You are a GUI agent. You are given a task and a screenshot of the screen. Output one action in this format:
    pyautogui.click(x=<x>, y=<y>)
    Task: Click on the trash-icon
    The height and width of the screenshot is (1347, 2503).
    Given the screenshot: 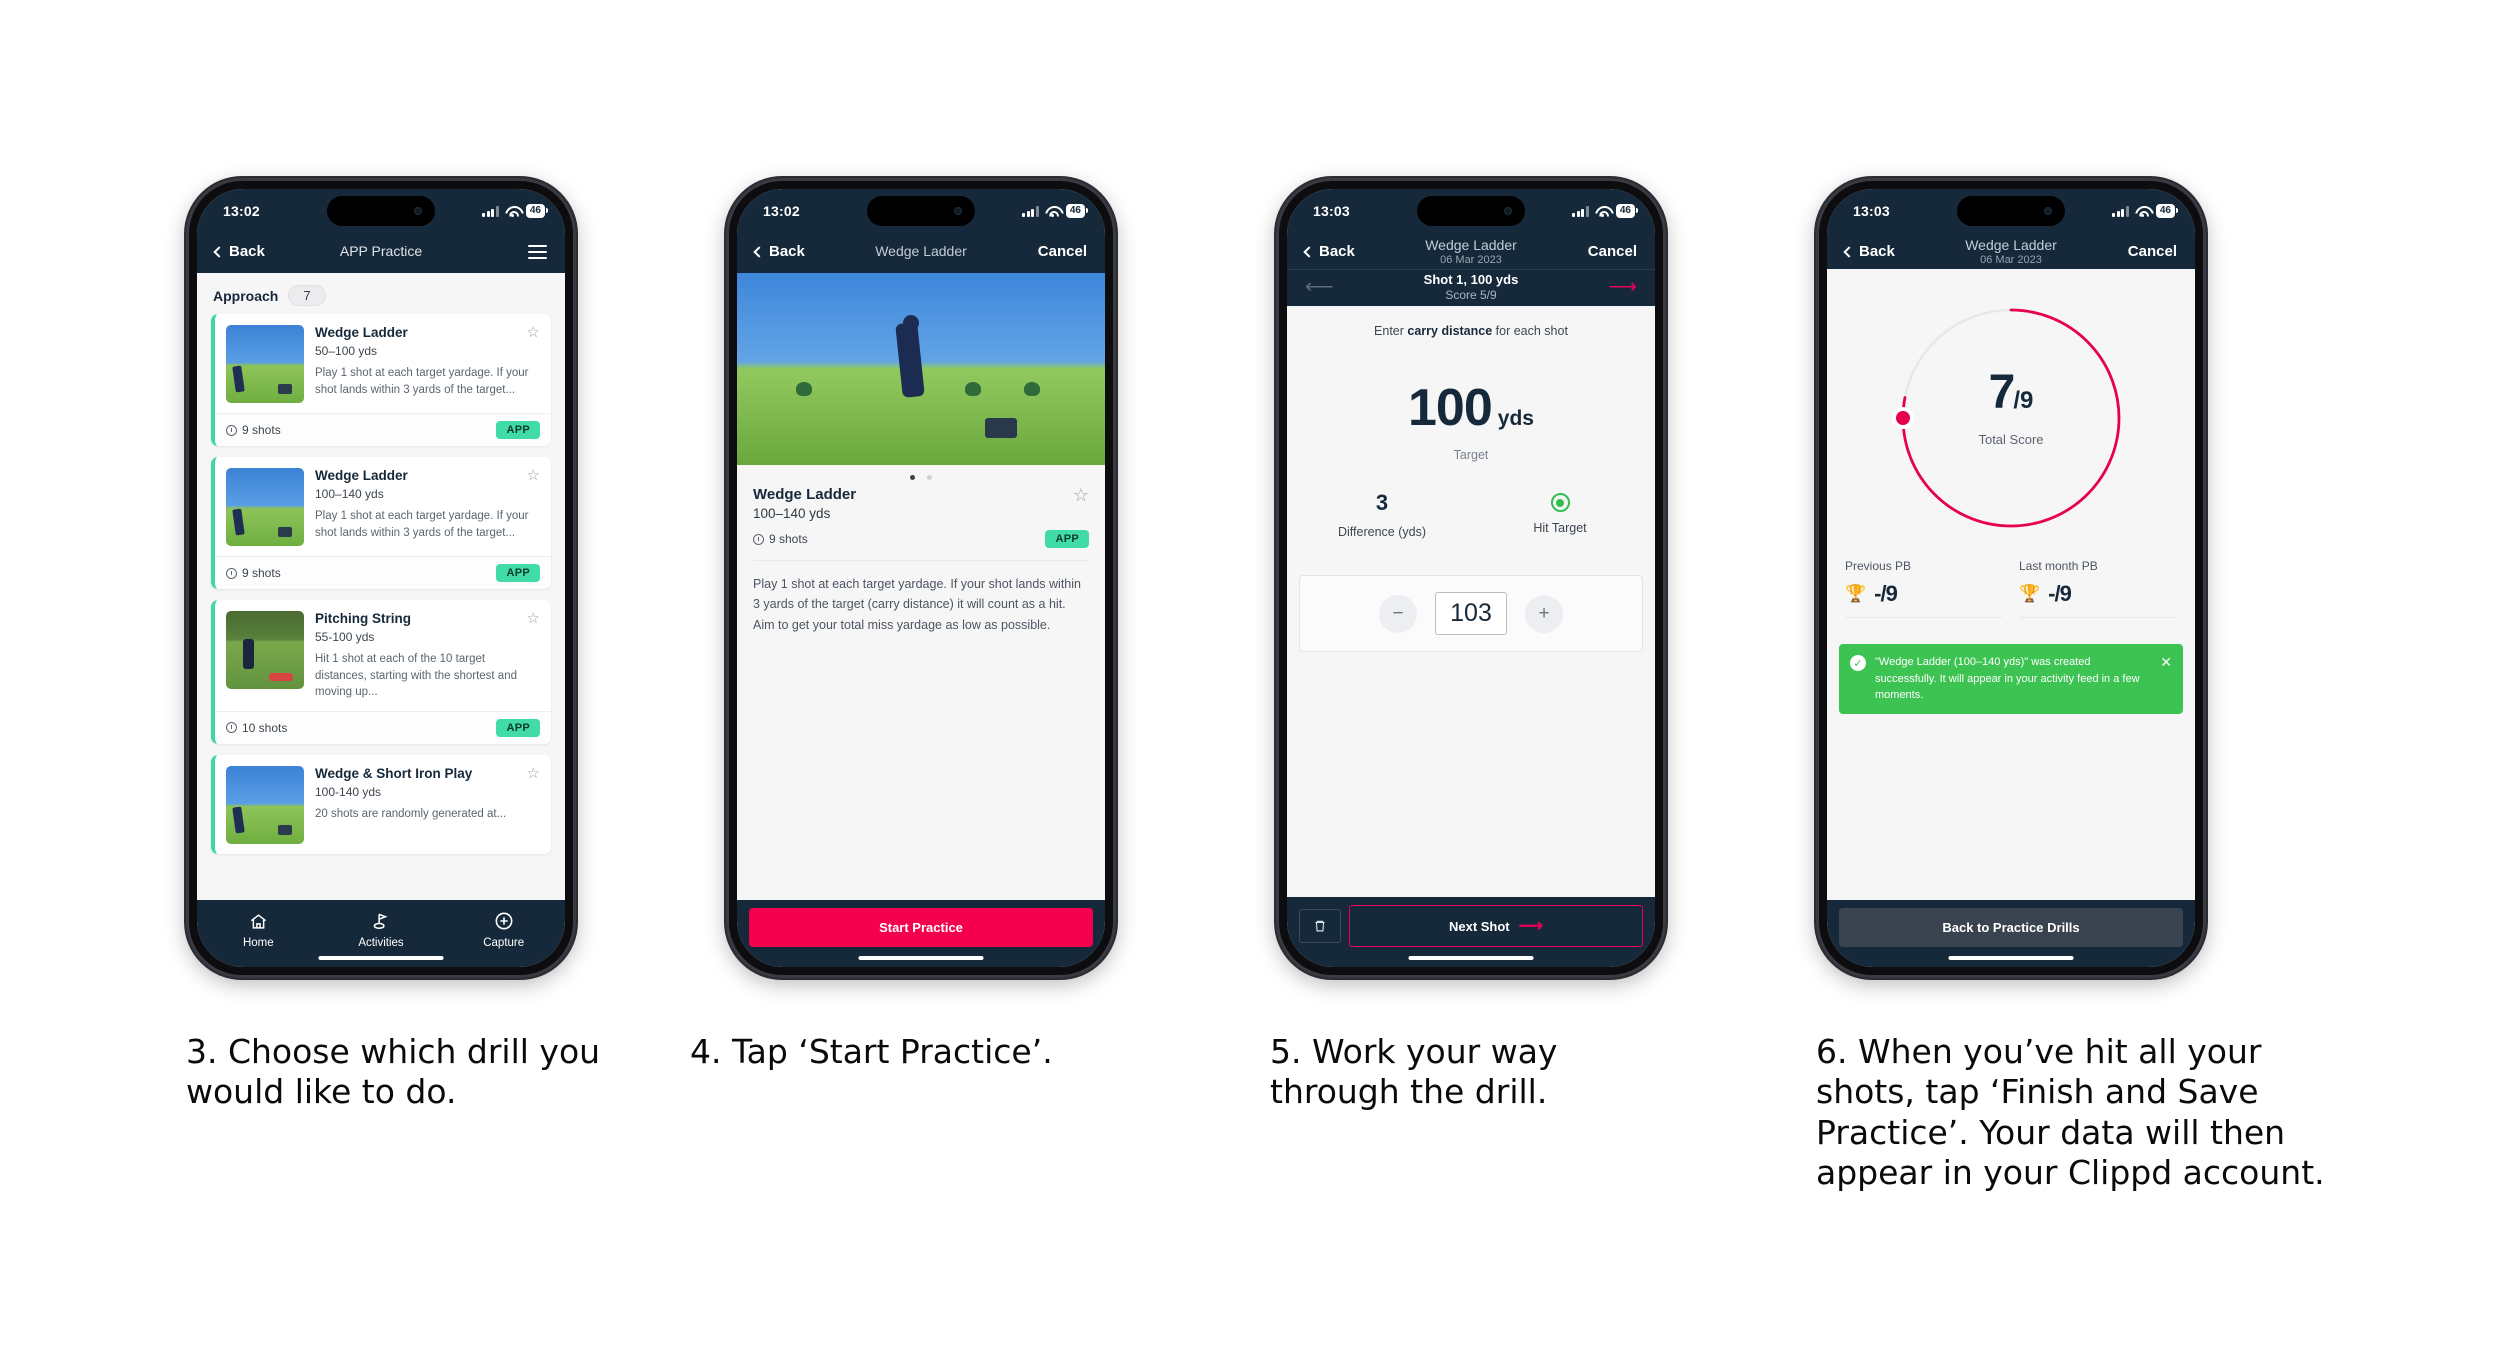 What is the action you would take?
    pyautogui.click(x=1320, y=926)
    